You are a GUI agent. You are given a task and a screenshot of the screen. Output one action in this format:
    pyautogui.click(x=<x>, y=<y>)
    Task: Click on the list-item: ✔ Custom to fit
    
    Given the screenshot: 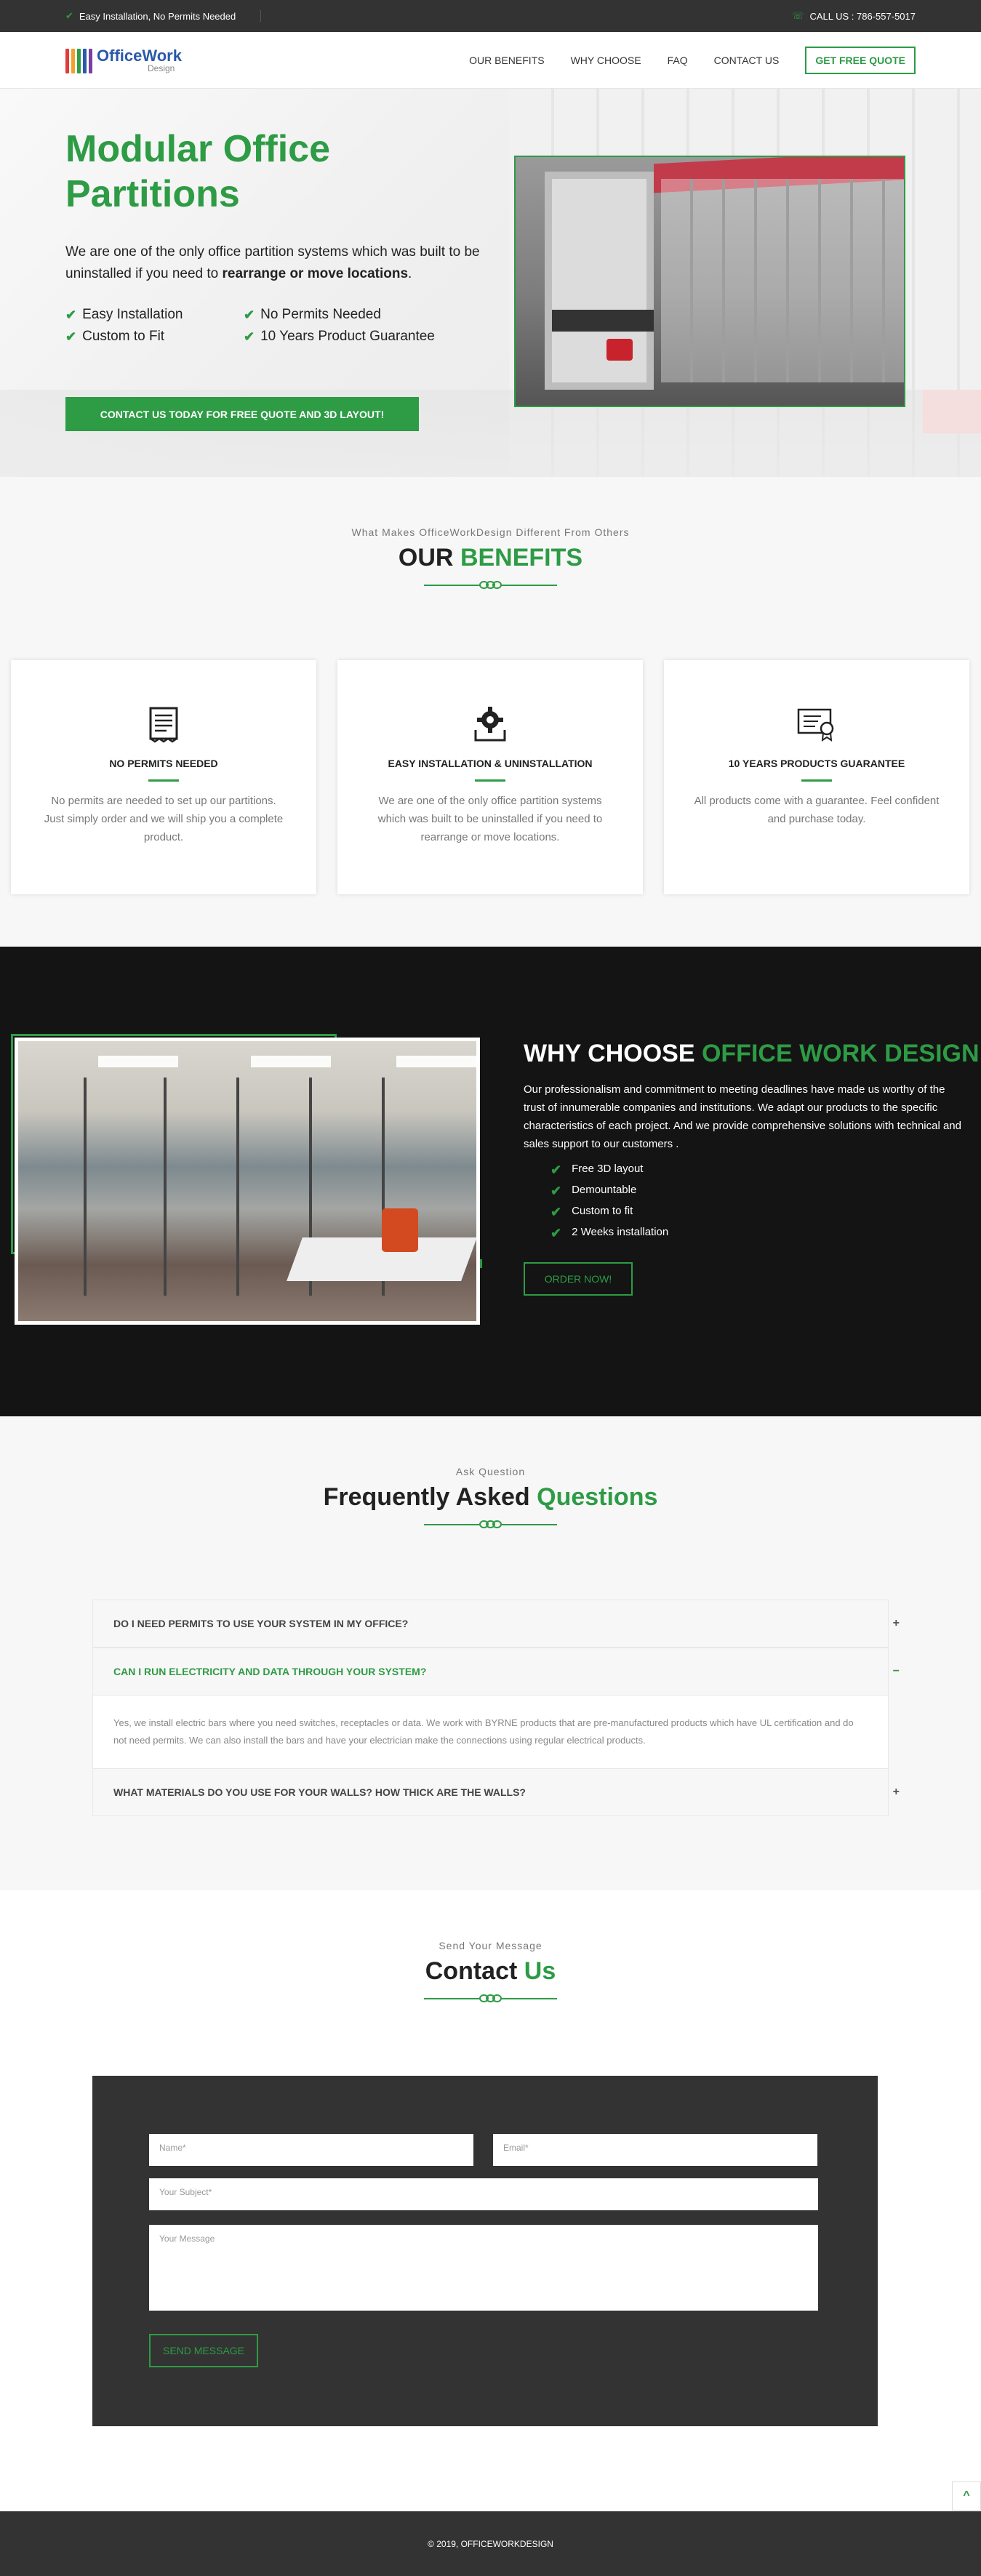 What is the action you would take?
    pyautogui.click(x=591, y=1212)
    